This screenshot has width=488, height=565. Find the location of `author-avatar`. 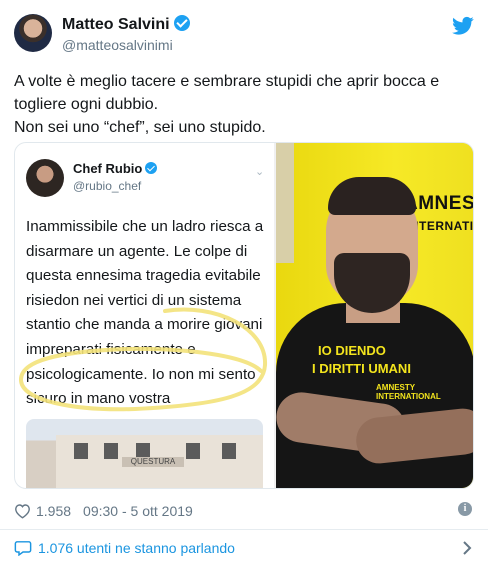

author-avatar is located at coordinates (33, 33).